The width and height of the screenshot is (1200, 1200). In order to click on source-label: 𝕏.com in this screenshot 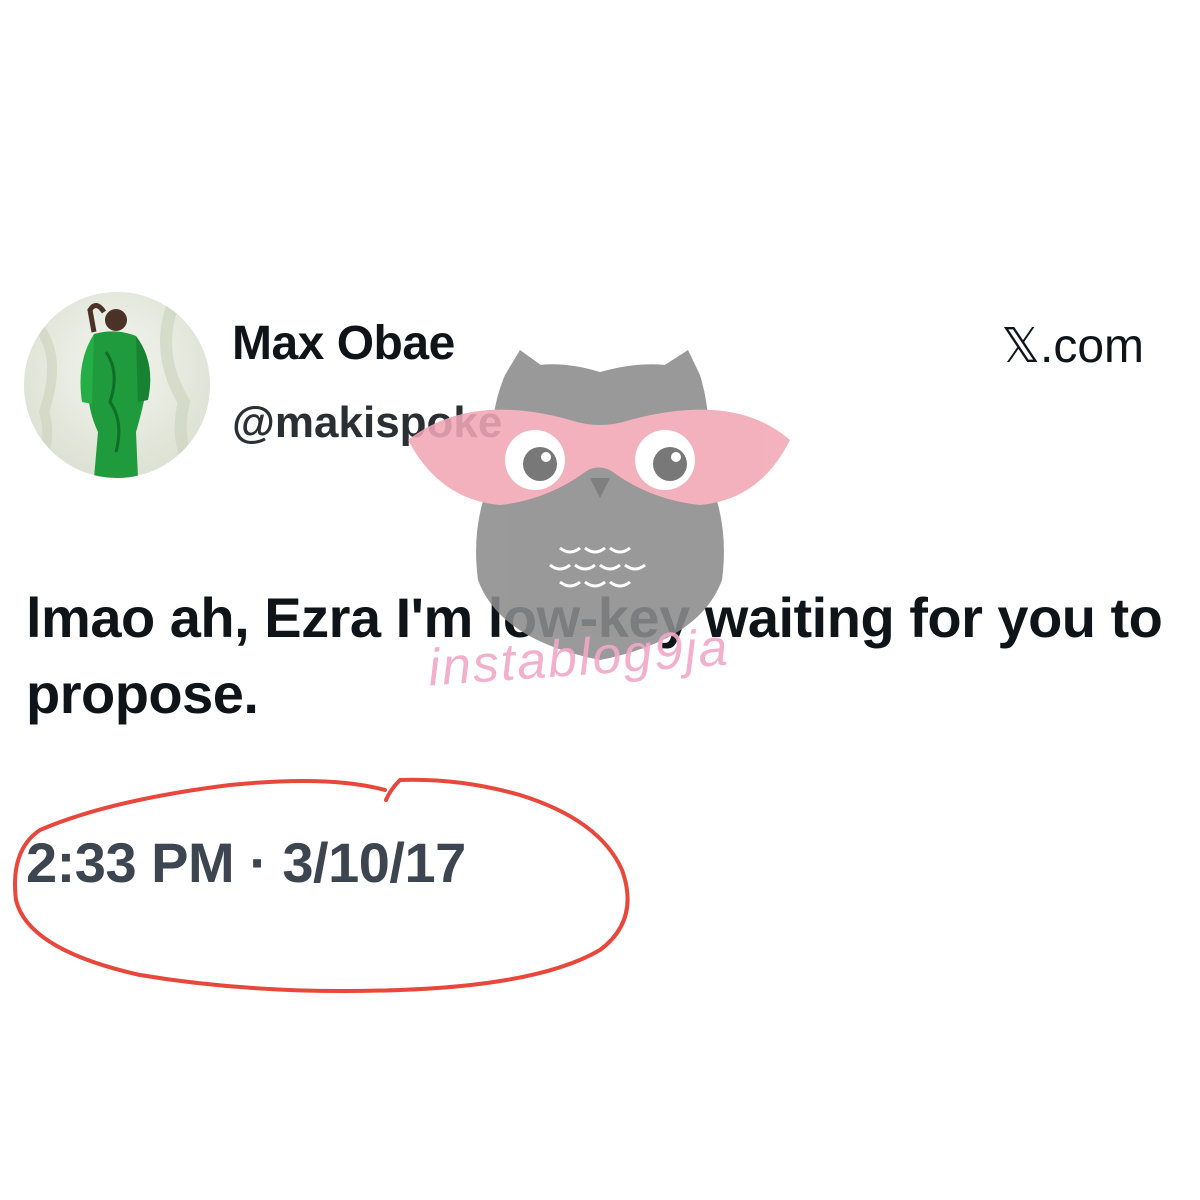, I will do `click(1072, 346)`.